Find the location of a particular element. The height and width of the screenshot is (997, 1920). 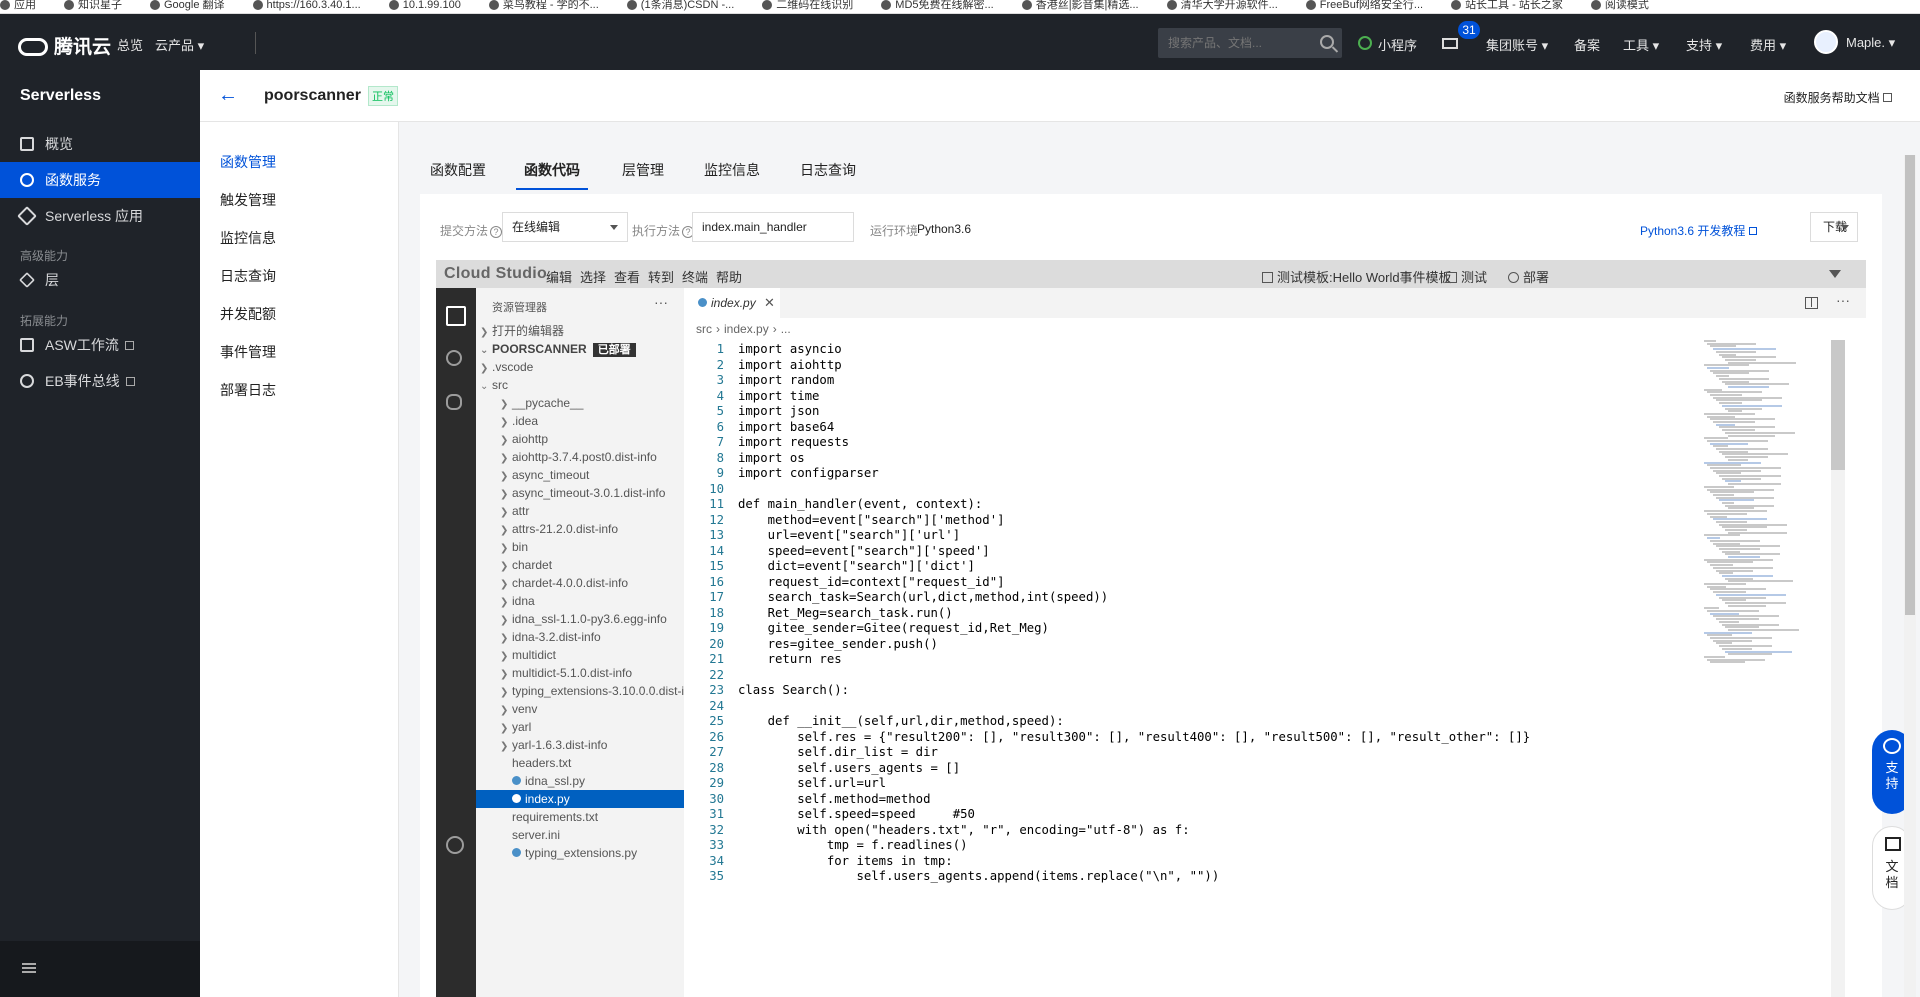

tree-folder: ❯ yarl is located at coordinates (580, 727).